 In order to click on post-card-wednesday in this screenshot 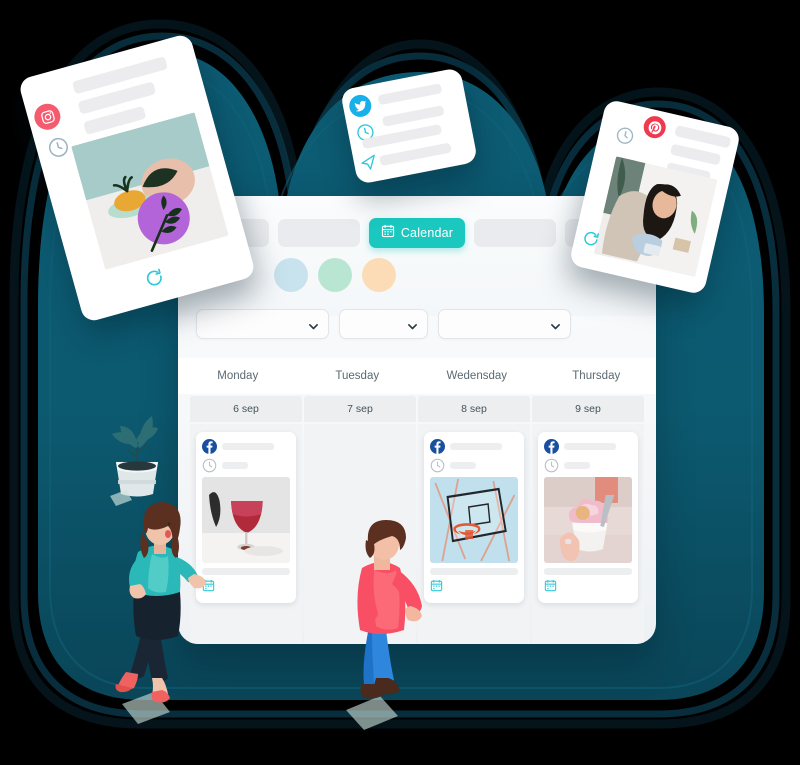, I will do `click(474, 517)`.